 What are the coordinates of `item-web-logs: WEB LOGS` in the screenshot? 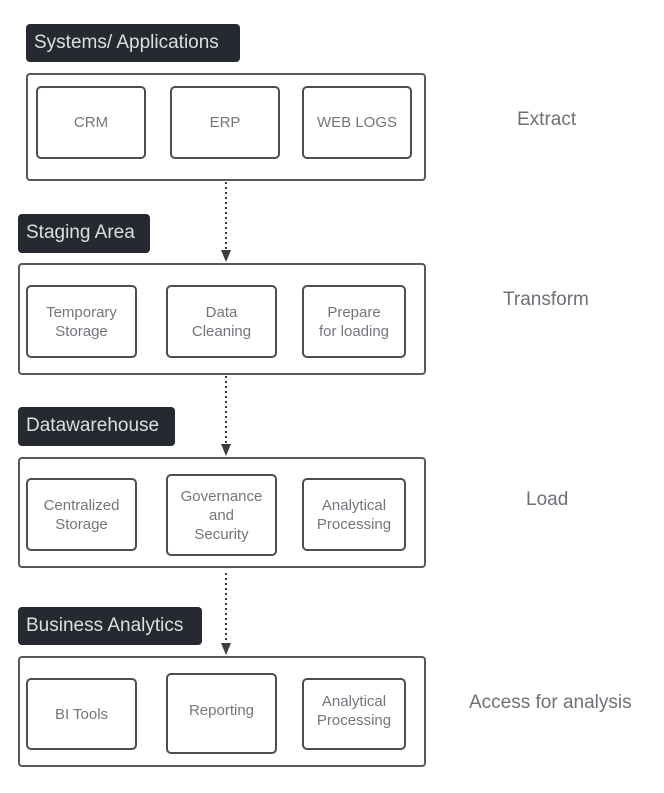 It's located at (357, 122).